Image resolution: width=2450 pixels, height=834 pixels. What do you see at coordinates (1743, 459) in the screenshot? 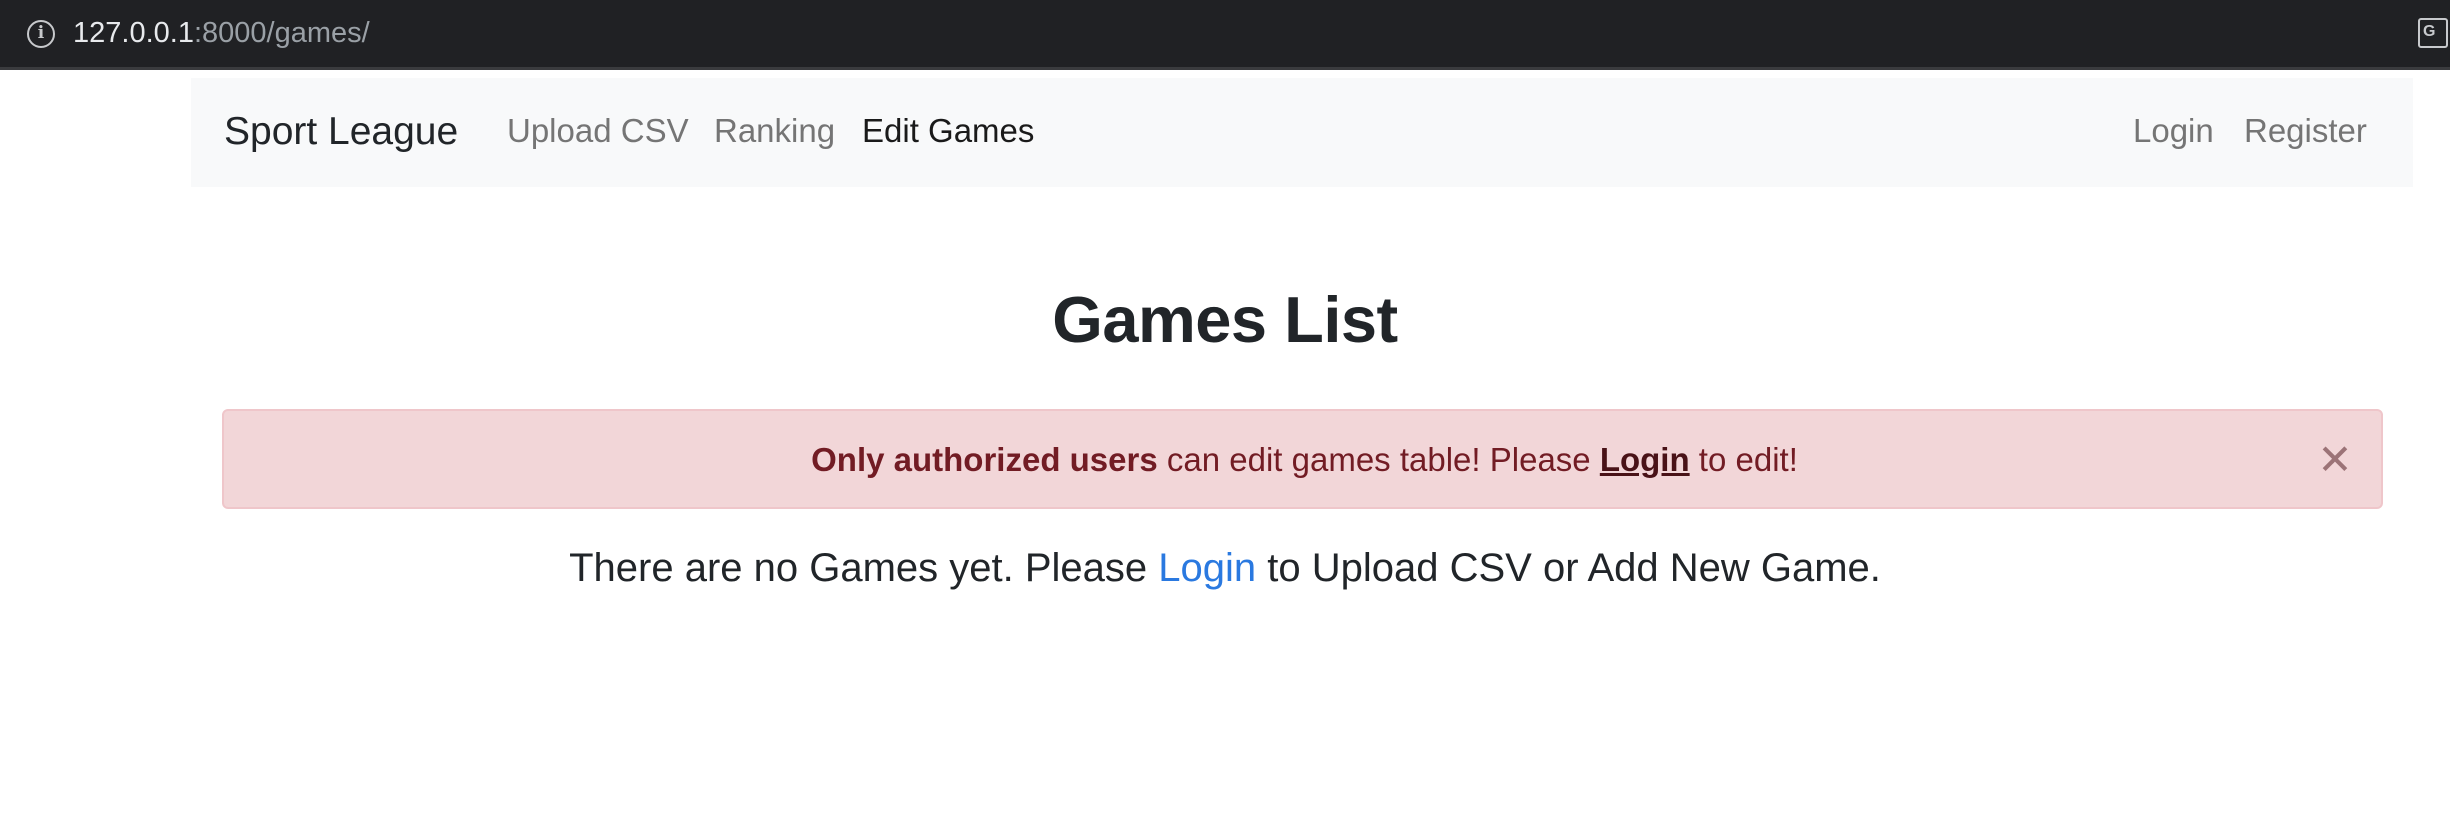
I see `alert-text-end: to edit!` at bounding box center [1743, 459].